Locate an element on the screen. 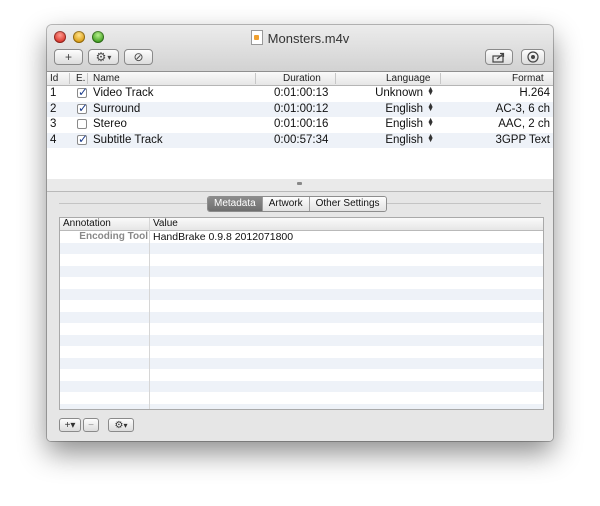 This screenshot has height=506, width=600. track-duration: 0:01:00:13 is located at coordinates (301, 93).